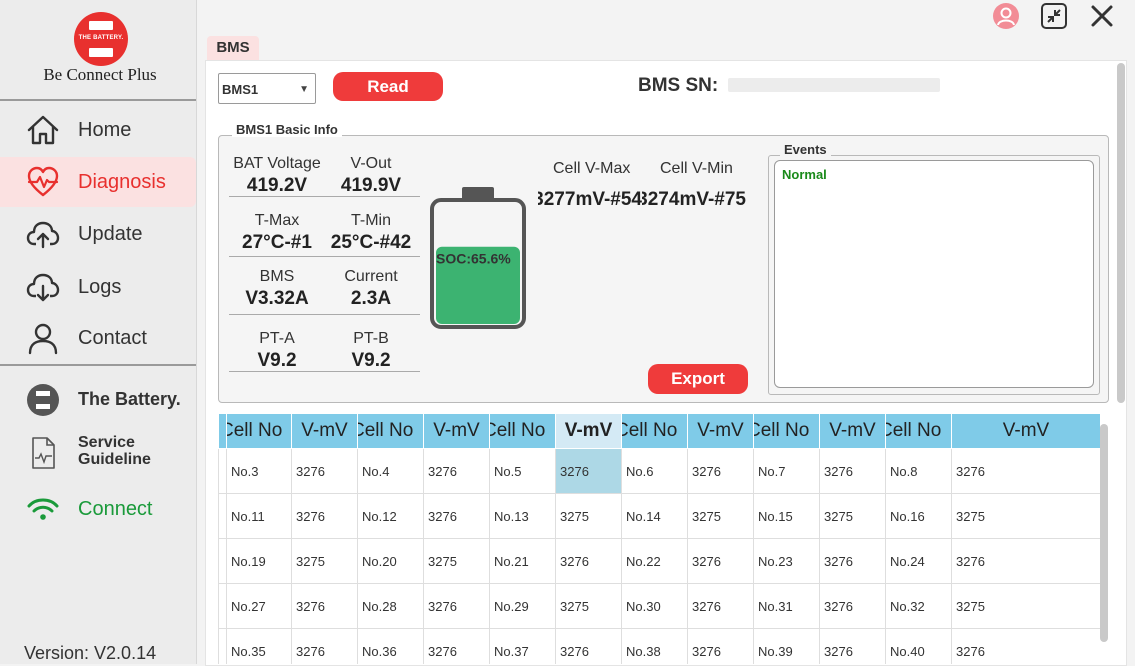  Describe the element at coordinates (918, 646) in the screenshot. I see `cell-number: No.40` at that location.